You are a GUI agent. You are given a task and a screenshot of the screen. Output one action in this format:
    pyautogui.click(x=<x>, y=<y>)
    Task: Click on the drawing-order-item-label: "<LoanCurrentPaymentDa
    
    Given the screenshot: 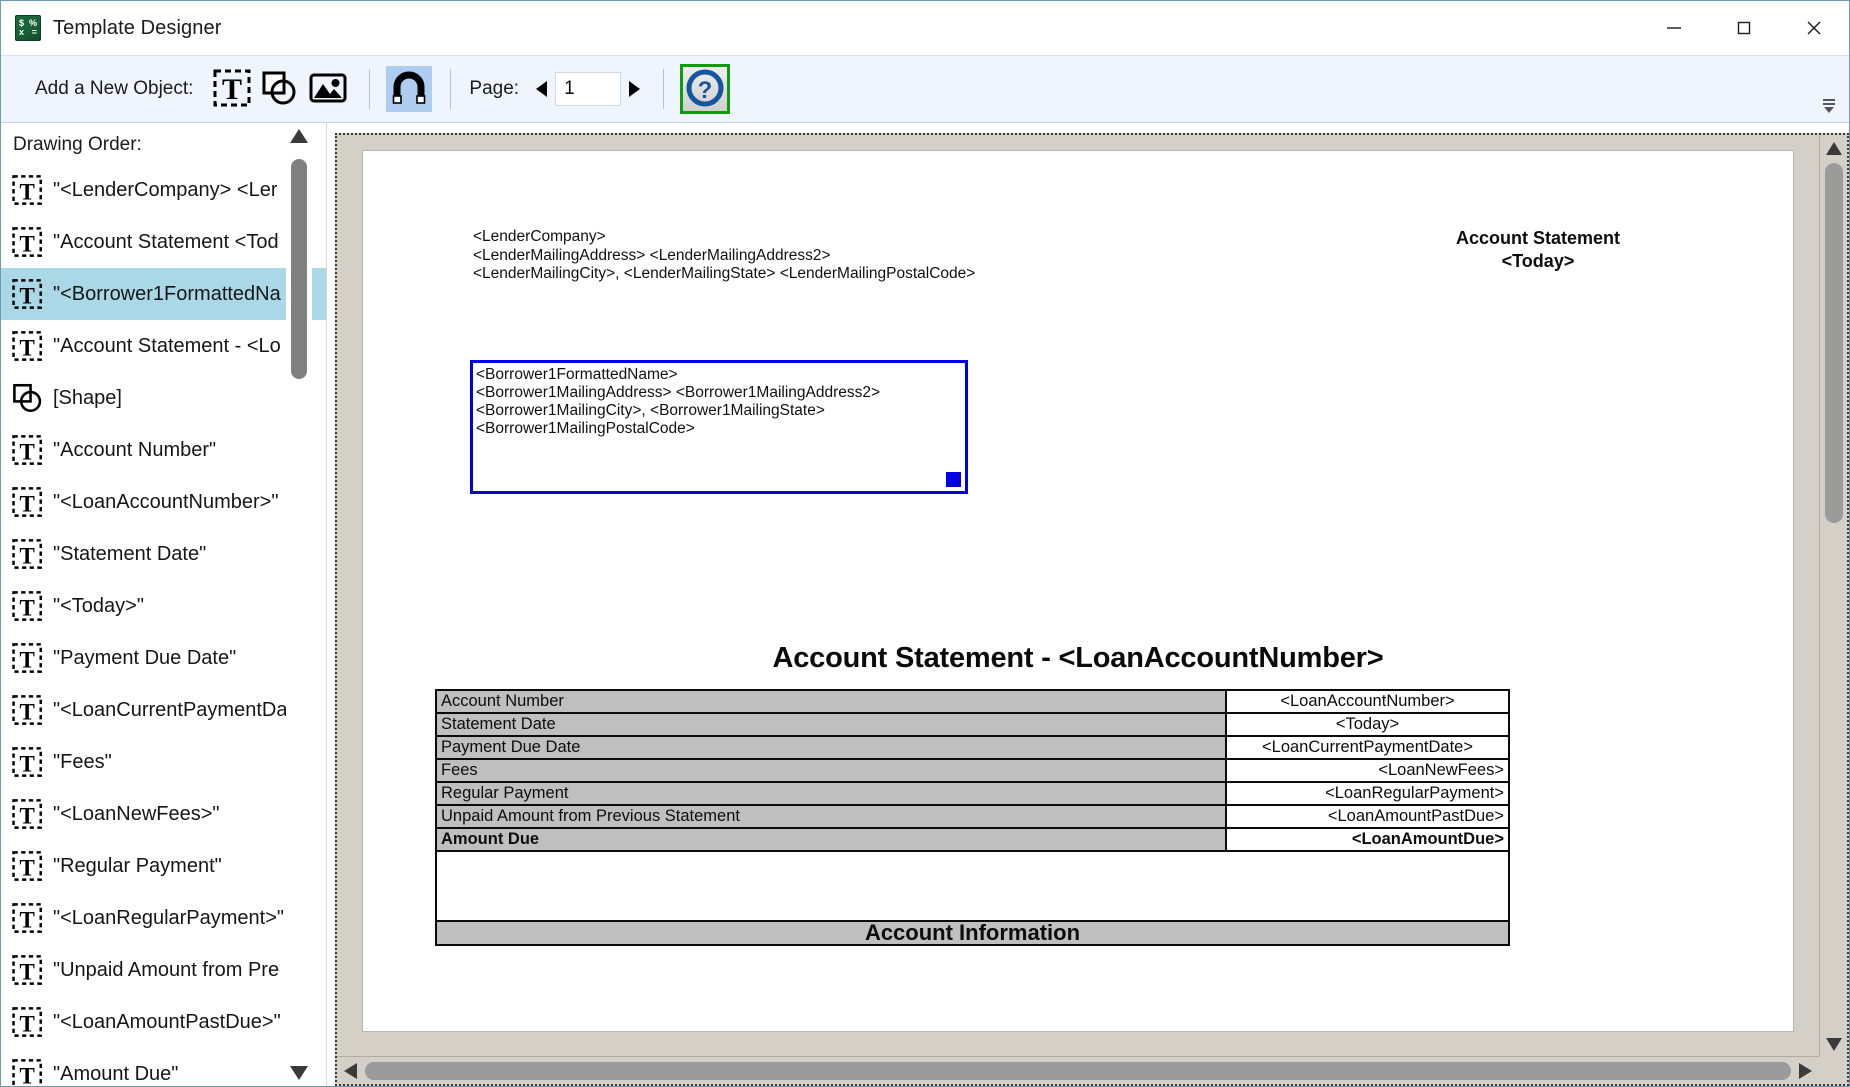 What is the action you would take?
    pyautogui.click(x=170, y=709)
    